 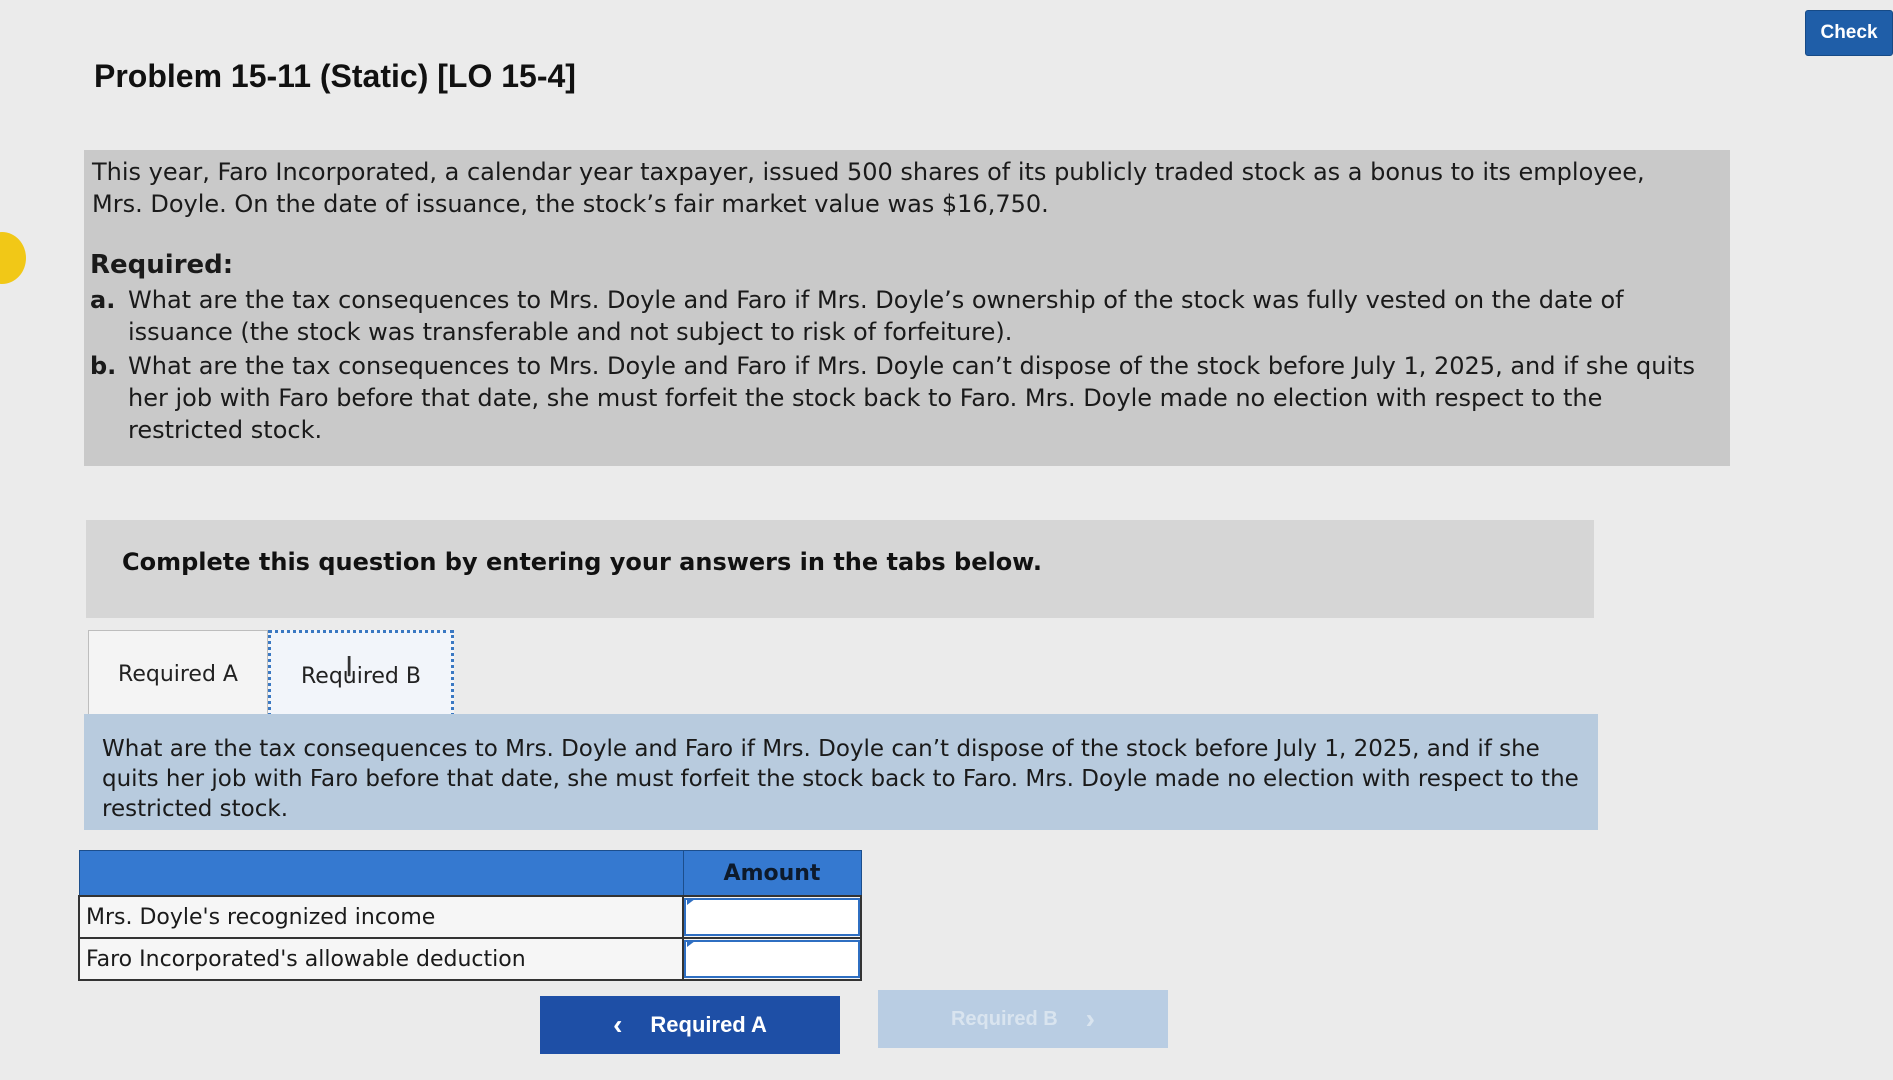 I want to click on recognized-income-input, so click(x=772, y=917).